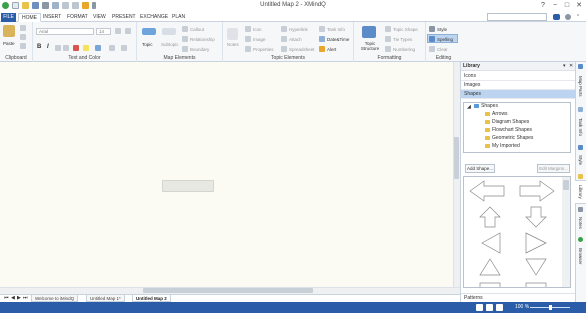 The image size is (586, 313). Describe the element at coordinates (518, 297) in the screenshot. I see `patterns-section: Patterns` at that location.